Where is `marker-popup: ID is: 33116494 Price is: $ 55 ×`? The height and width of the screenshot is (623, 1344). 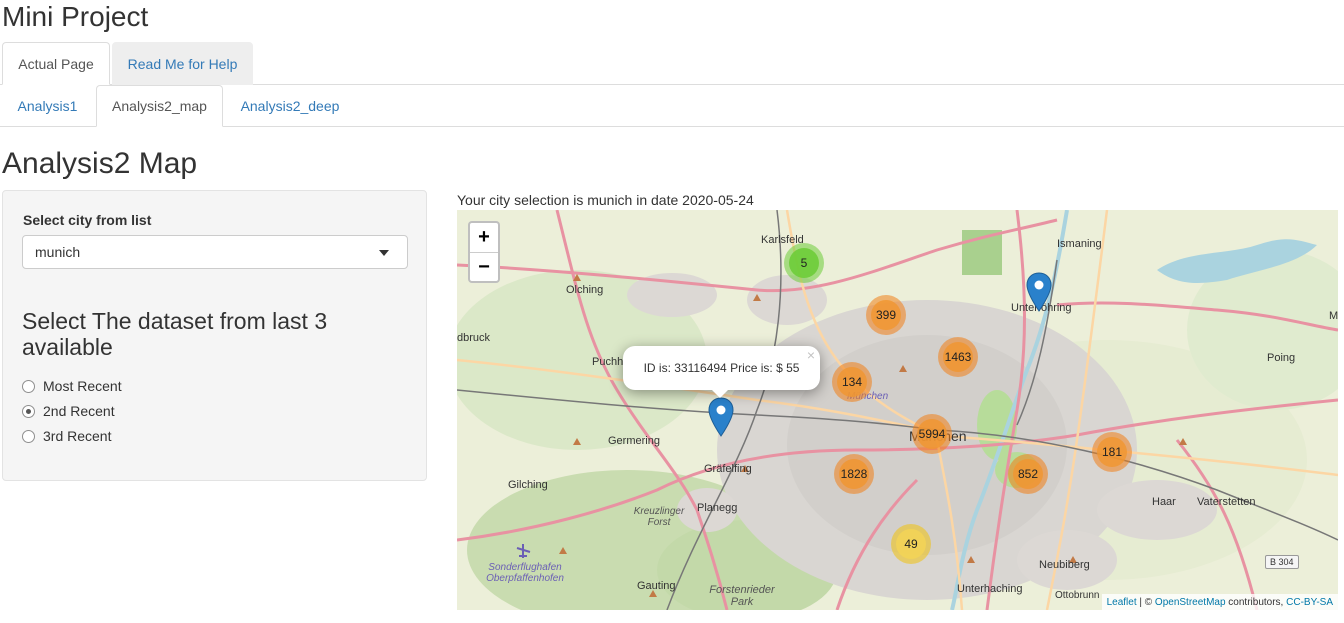 marker-popup: ID is: 33116494 Price is: $ 55 × is located at coordinates (721, 368).